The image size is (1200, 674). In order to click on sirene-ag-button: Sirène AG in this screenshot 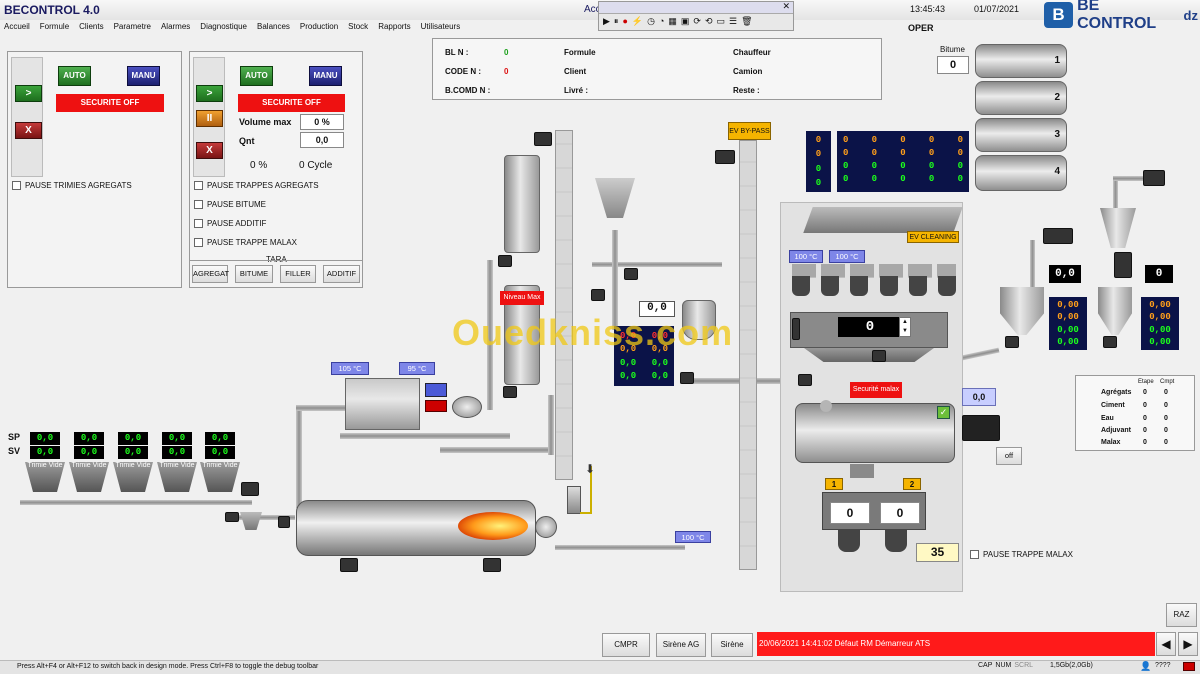, I will do `click(681, 645)`.